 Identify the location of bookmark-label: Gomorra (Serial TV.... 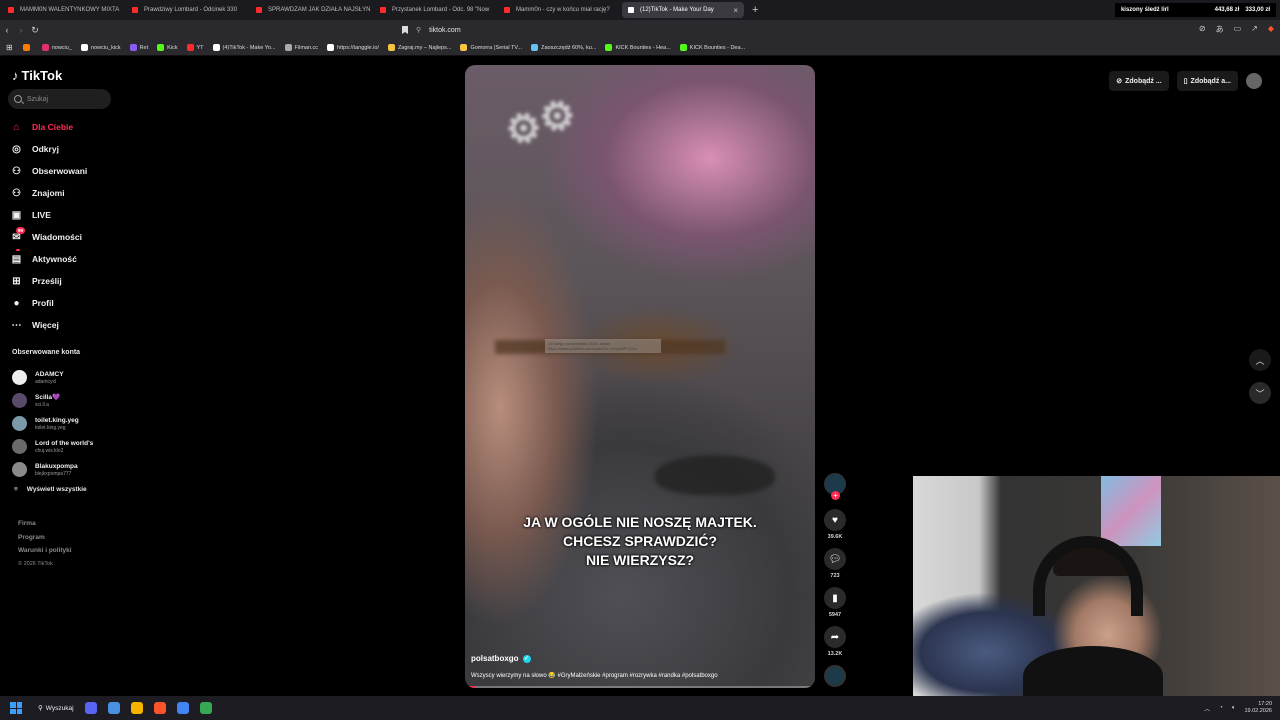
(496, 47).